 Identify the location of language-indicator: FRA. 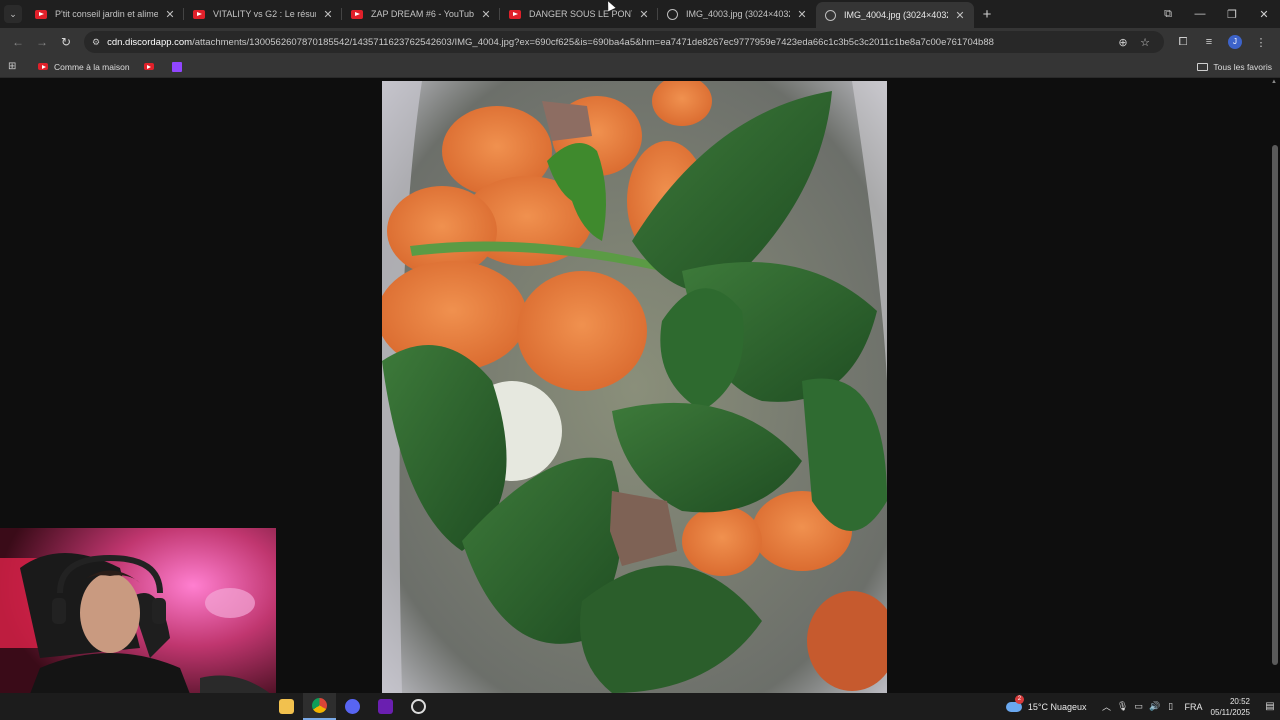
(1194, 707).